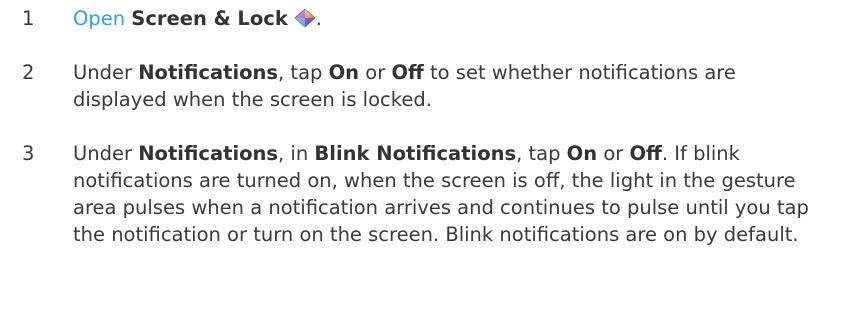  Describe the element at coordinates (28, 153) in the screenshot. I see `step-number: 3` at that location.